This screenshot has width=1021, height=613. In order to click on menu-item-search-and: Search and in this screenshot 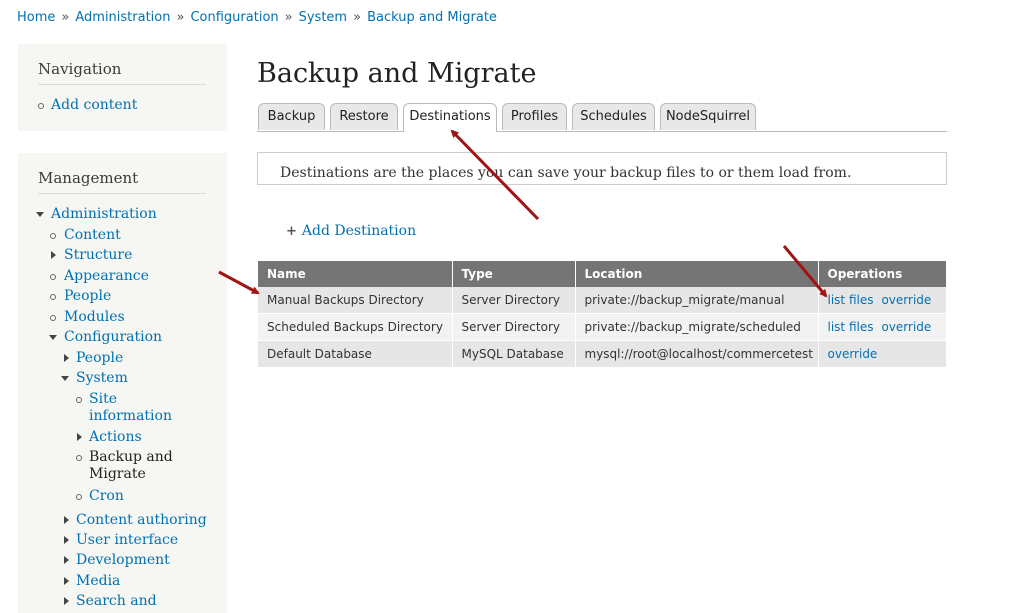, I will do `click(110, 601)`.